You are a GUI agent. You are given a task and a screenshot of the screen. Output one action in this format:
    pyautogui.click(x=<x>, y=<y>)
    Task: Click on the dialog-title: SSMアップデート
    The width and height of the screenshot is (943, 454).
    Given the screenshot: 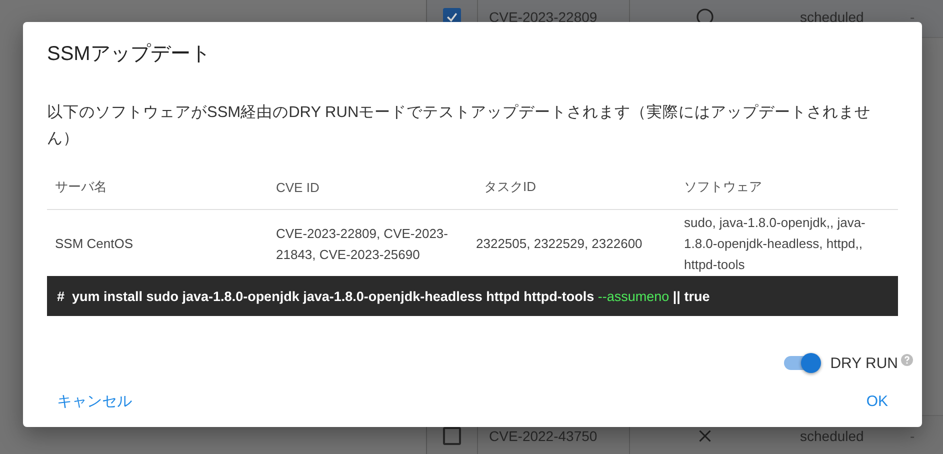 What is the action you would take?
    pyautogui.click(x=129, y=54)
    